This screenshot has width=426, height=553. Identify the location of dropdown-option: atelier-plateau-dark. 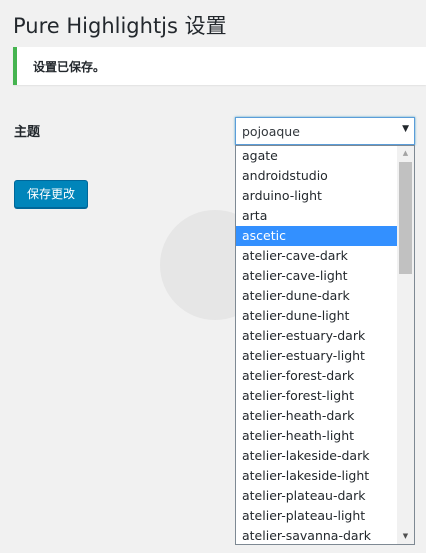
(317, 496).